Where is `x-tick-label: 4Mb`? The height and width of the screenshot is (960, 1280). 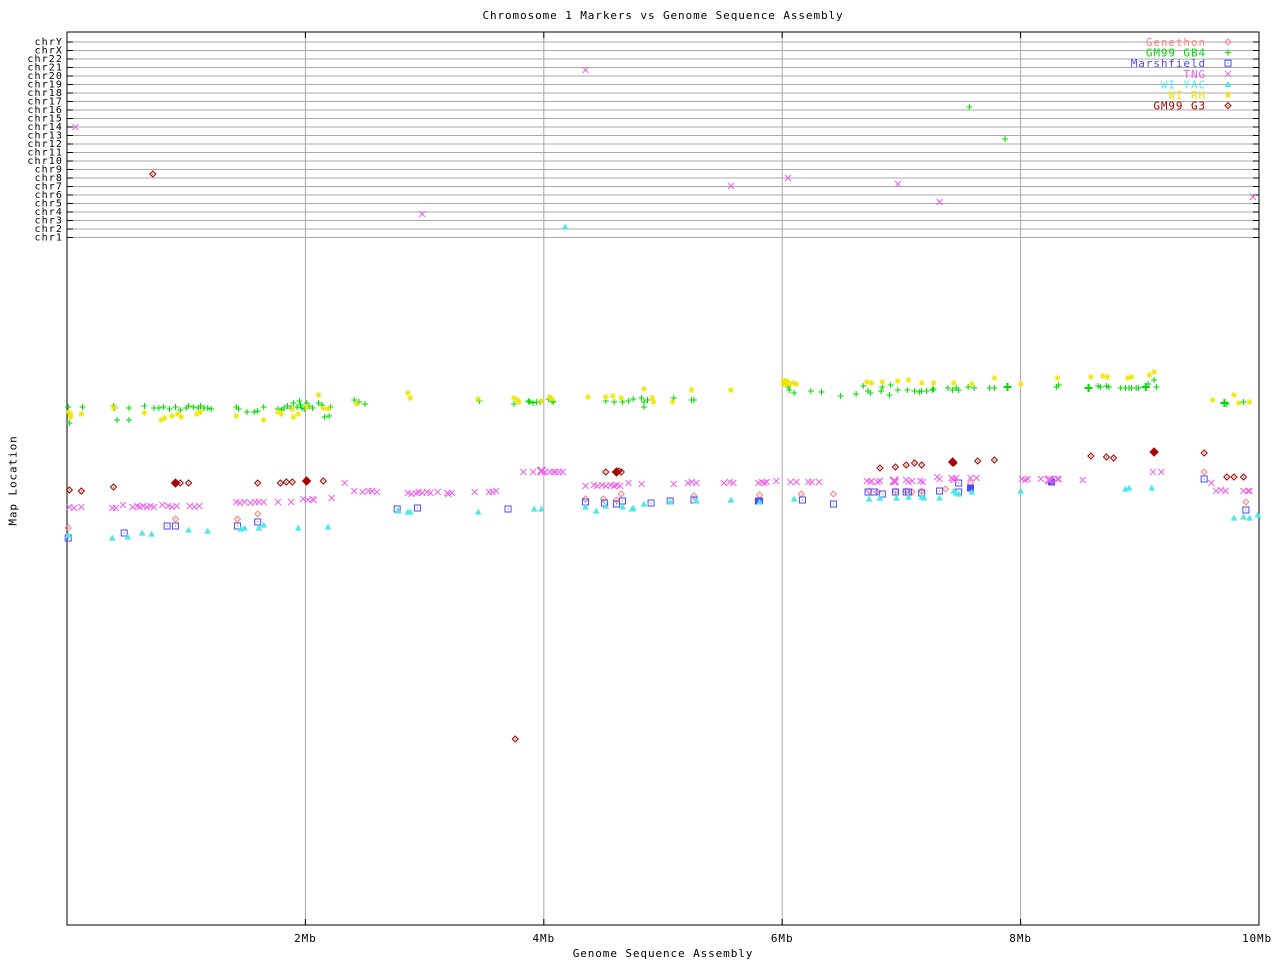
x-tick-label: 4Mb is located at coordinates (544, 938).